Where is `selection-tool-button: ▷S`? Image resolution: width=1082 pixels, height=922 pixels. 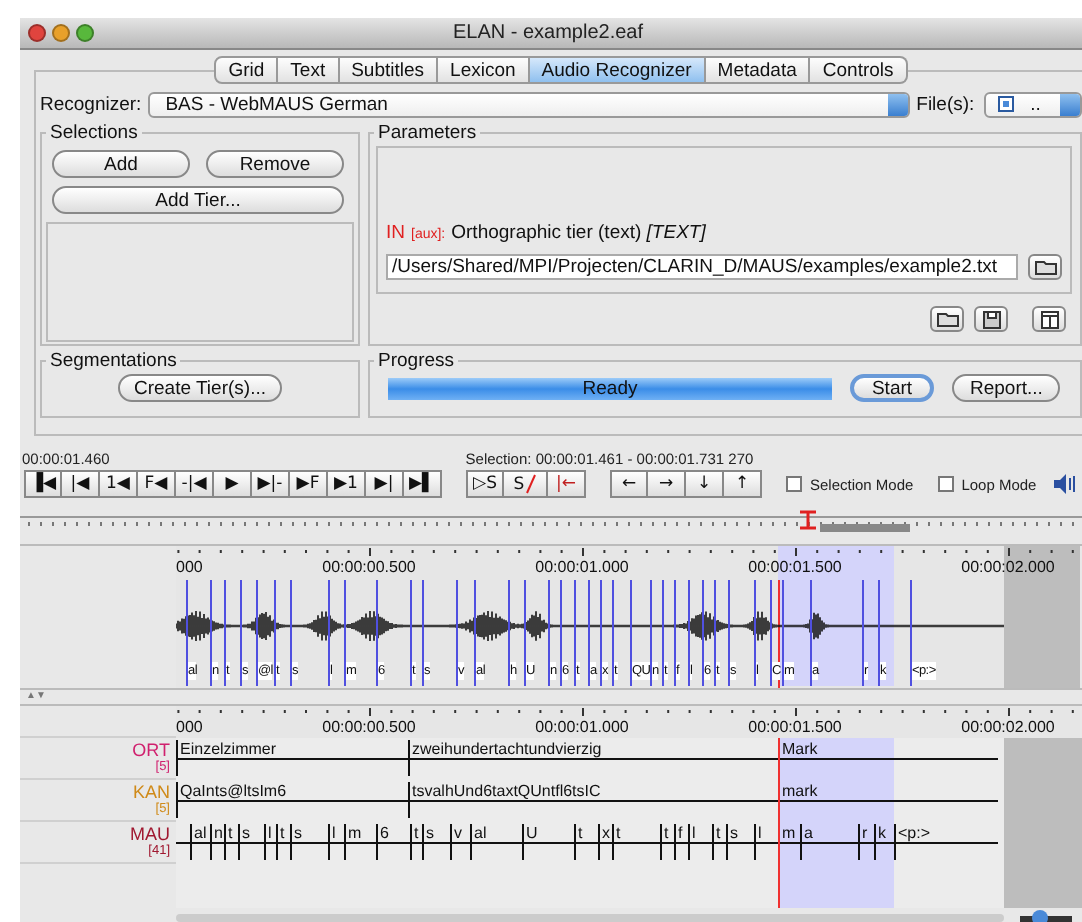 selection-tool-button: ▷S is located at coordinates (485, 484).